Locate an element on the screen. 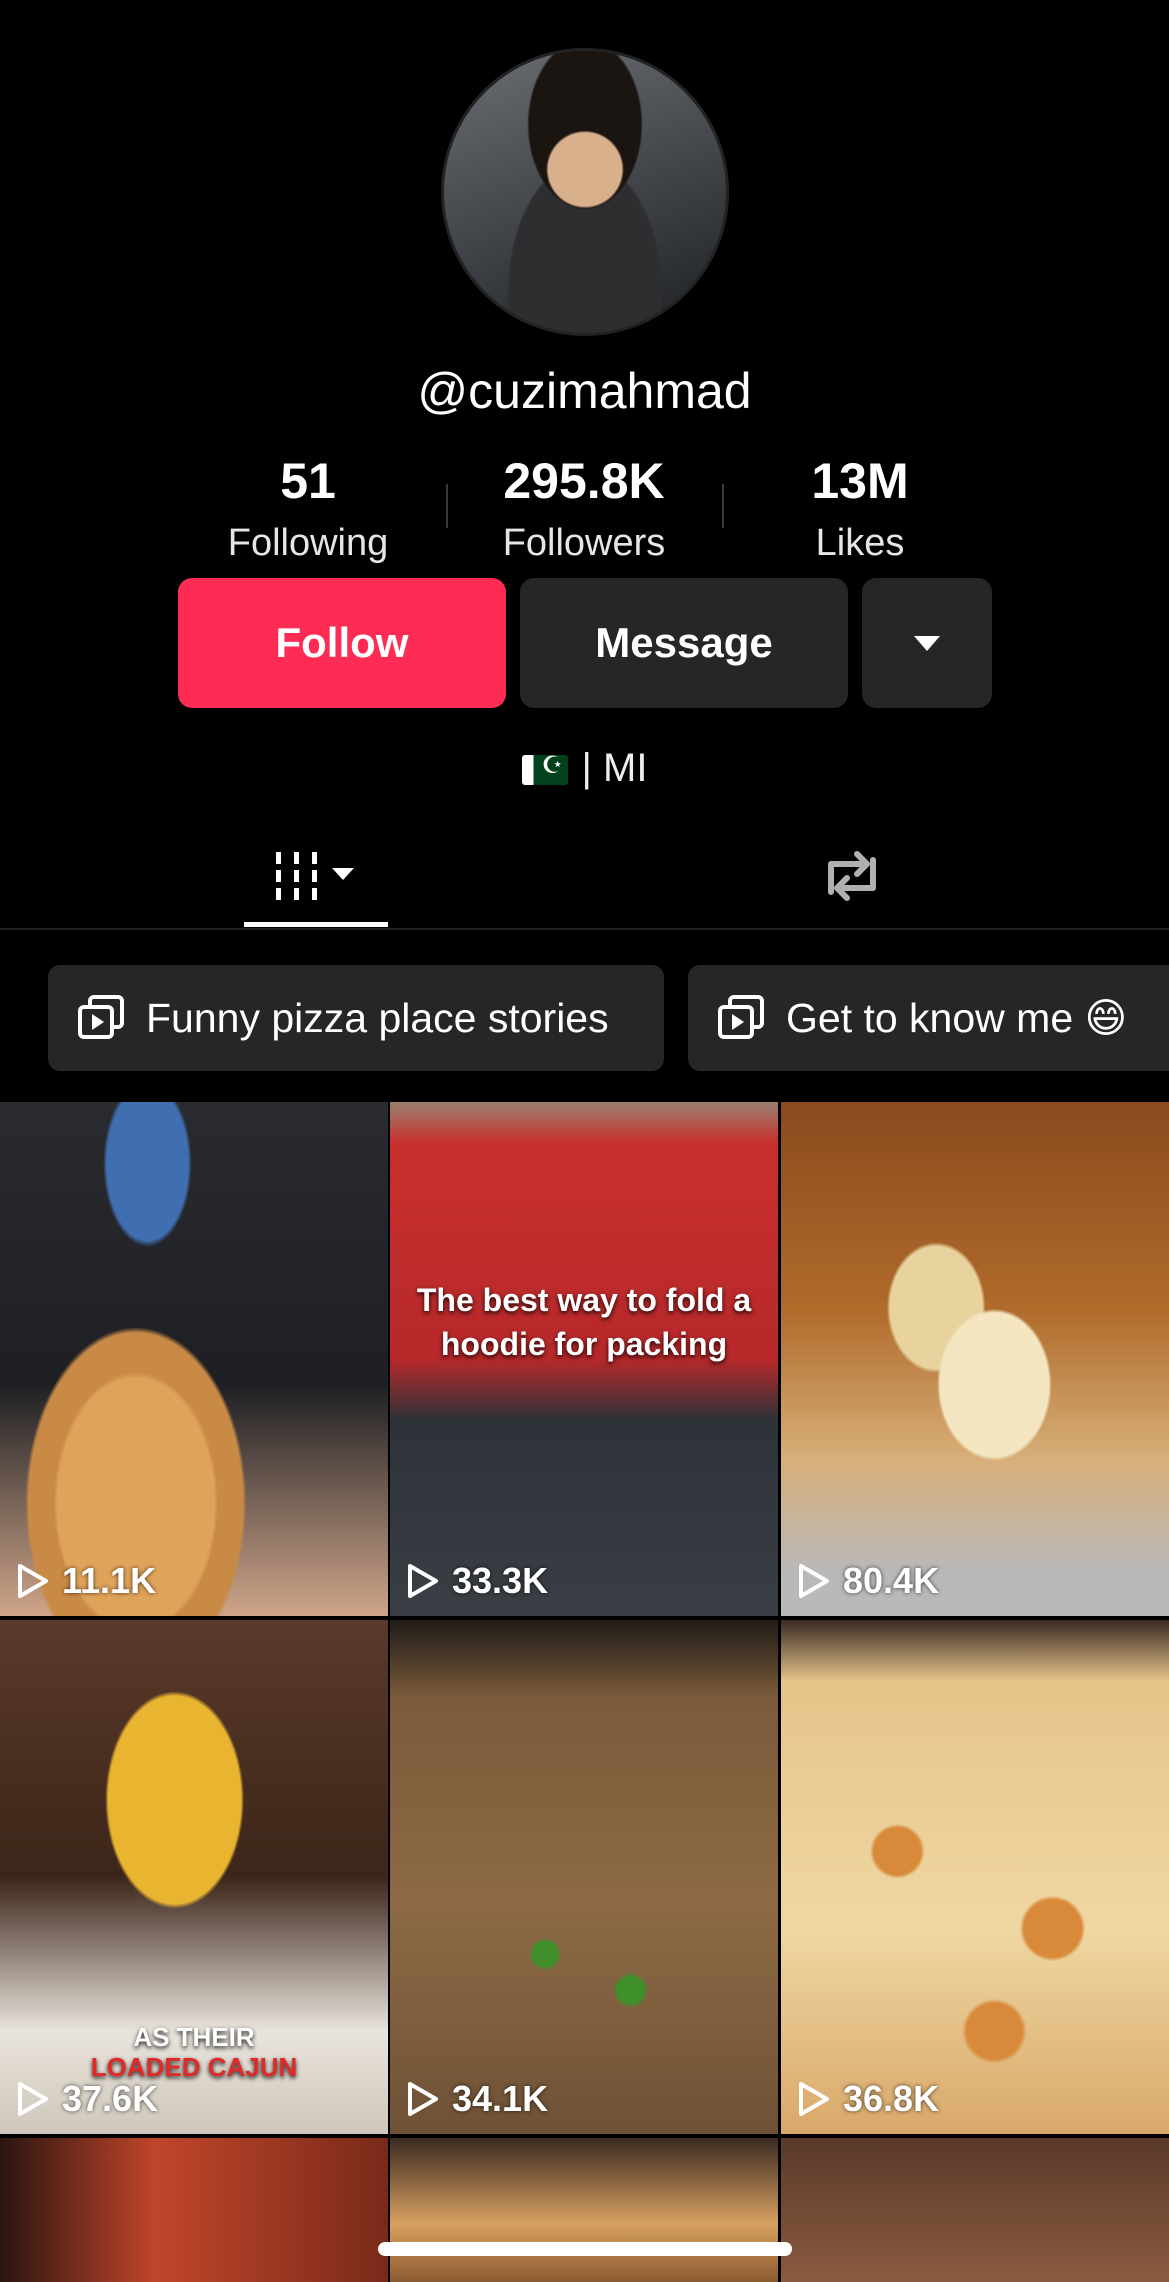 The image size is (1169, 2282). stat-followers-label: Followers is located at coordinates (584, 543).